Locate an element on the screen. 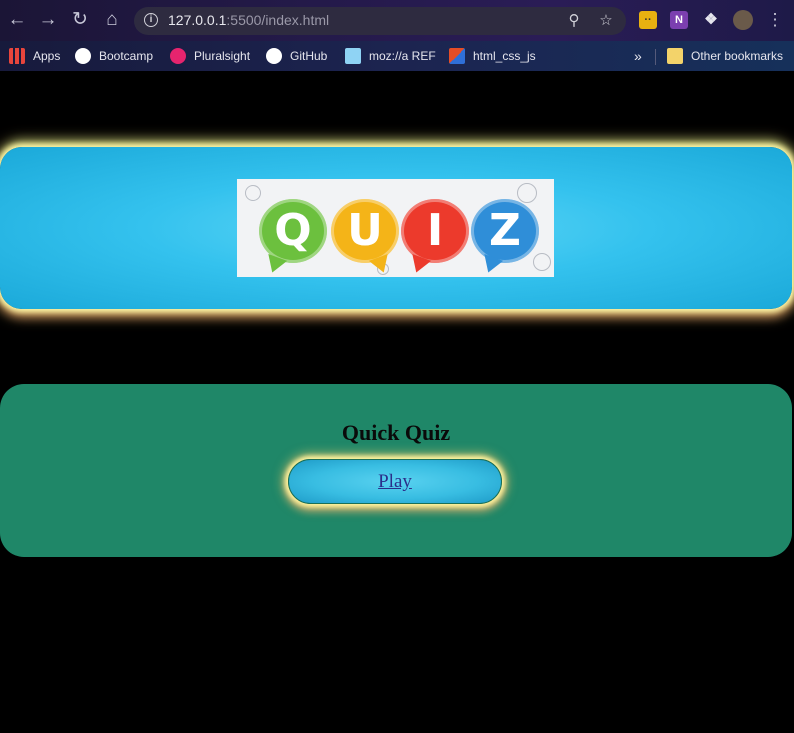  bookmark-github: GitHub is located at coordinates (296, 56).